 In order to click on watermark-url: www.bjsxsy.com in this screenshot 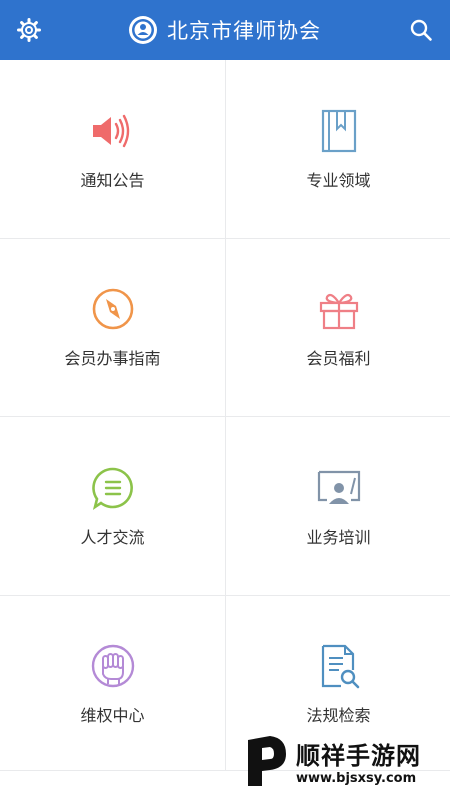, I will do `click(356, 778)`.